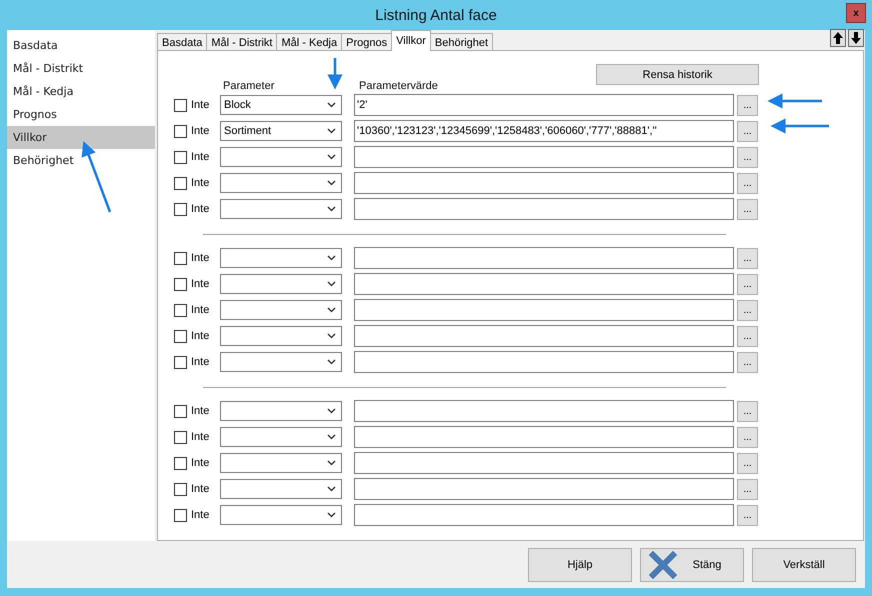 The width and height of the screenshot is (872, 596). What do you see at coordinates (692, 565) in the screenshot?
I see `footer-button: Stäng` at bounding box center [692, 565].